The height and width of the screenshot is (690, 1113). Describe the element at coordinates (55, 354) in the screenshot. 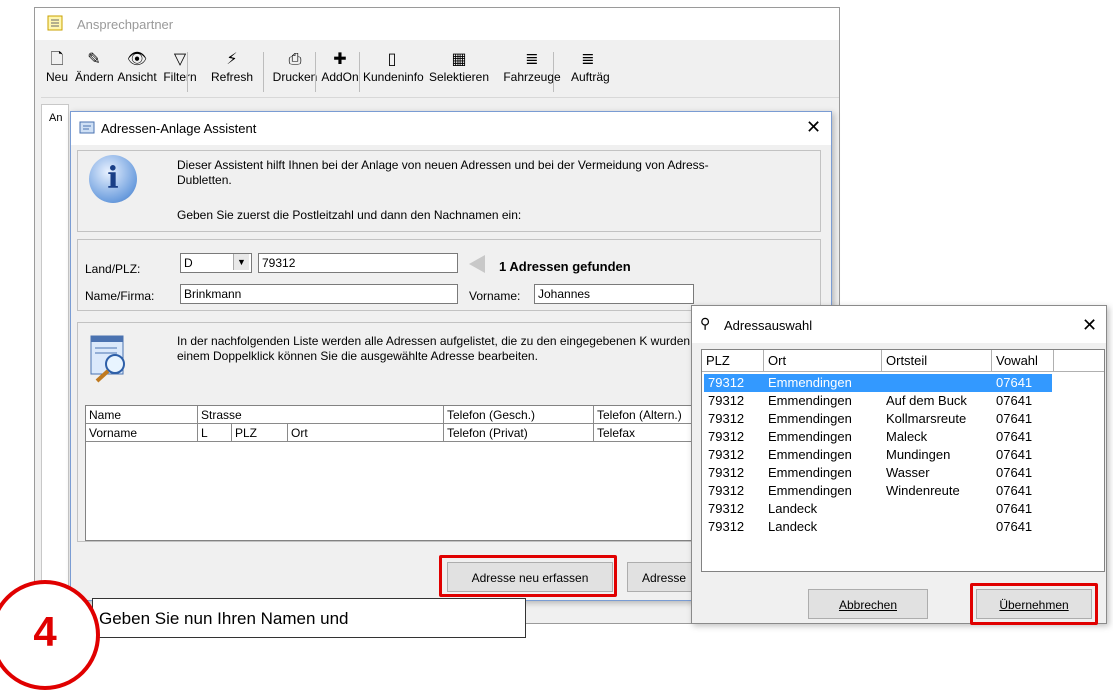

I see `main-list-area` at that location.